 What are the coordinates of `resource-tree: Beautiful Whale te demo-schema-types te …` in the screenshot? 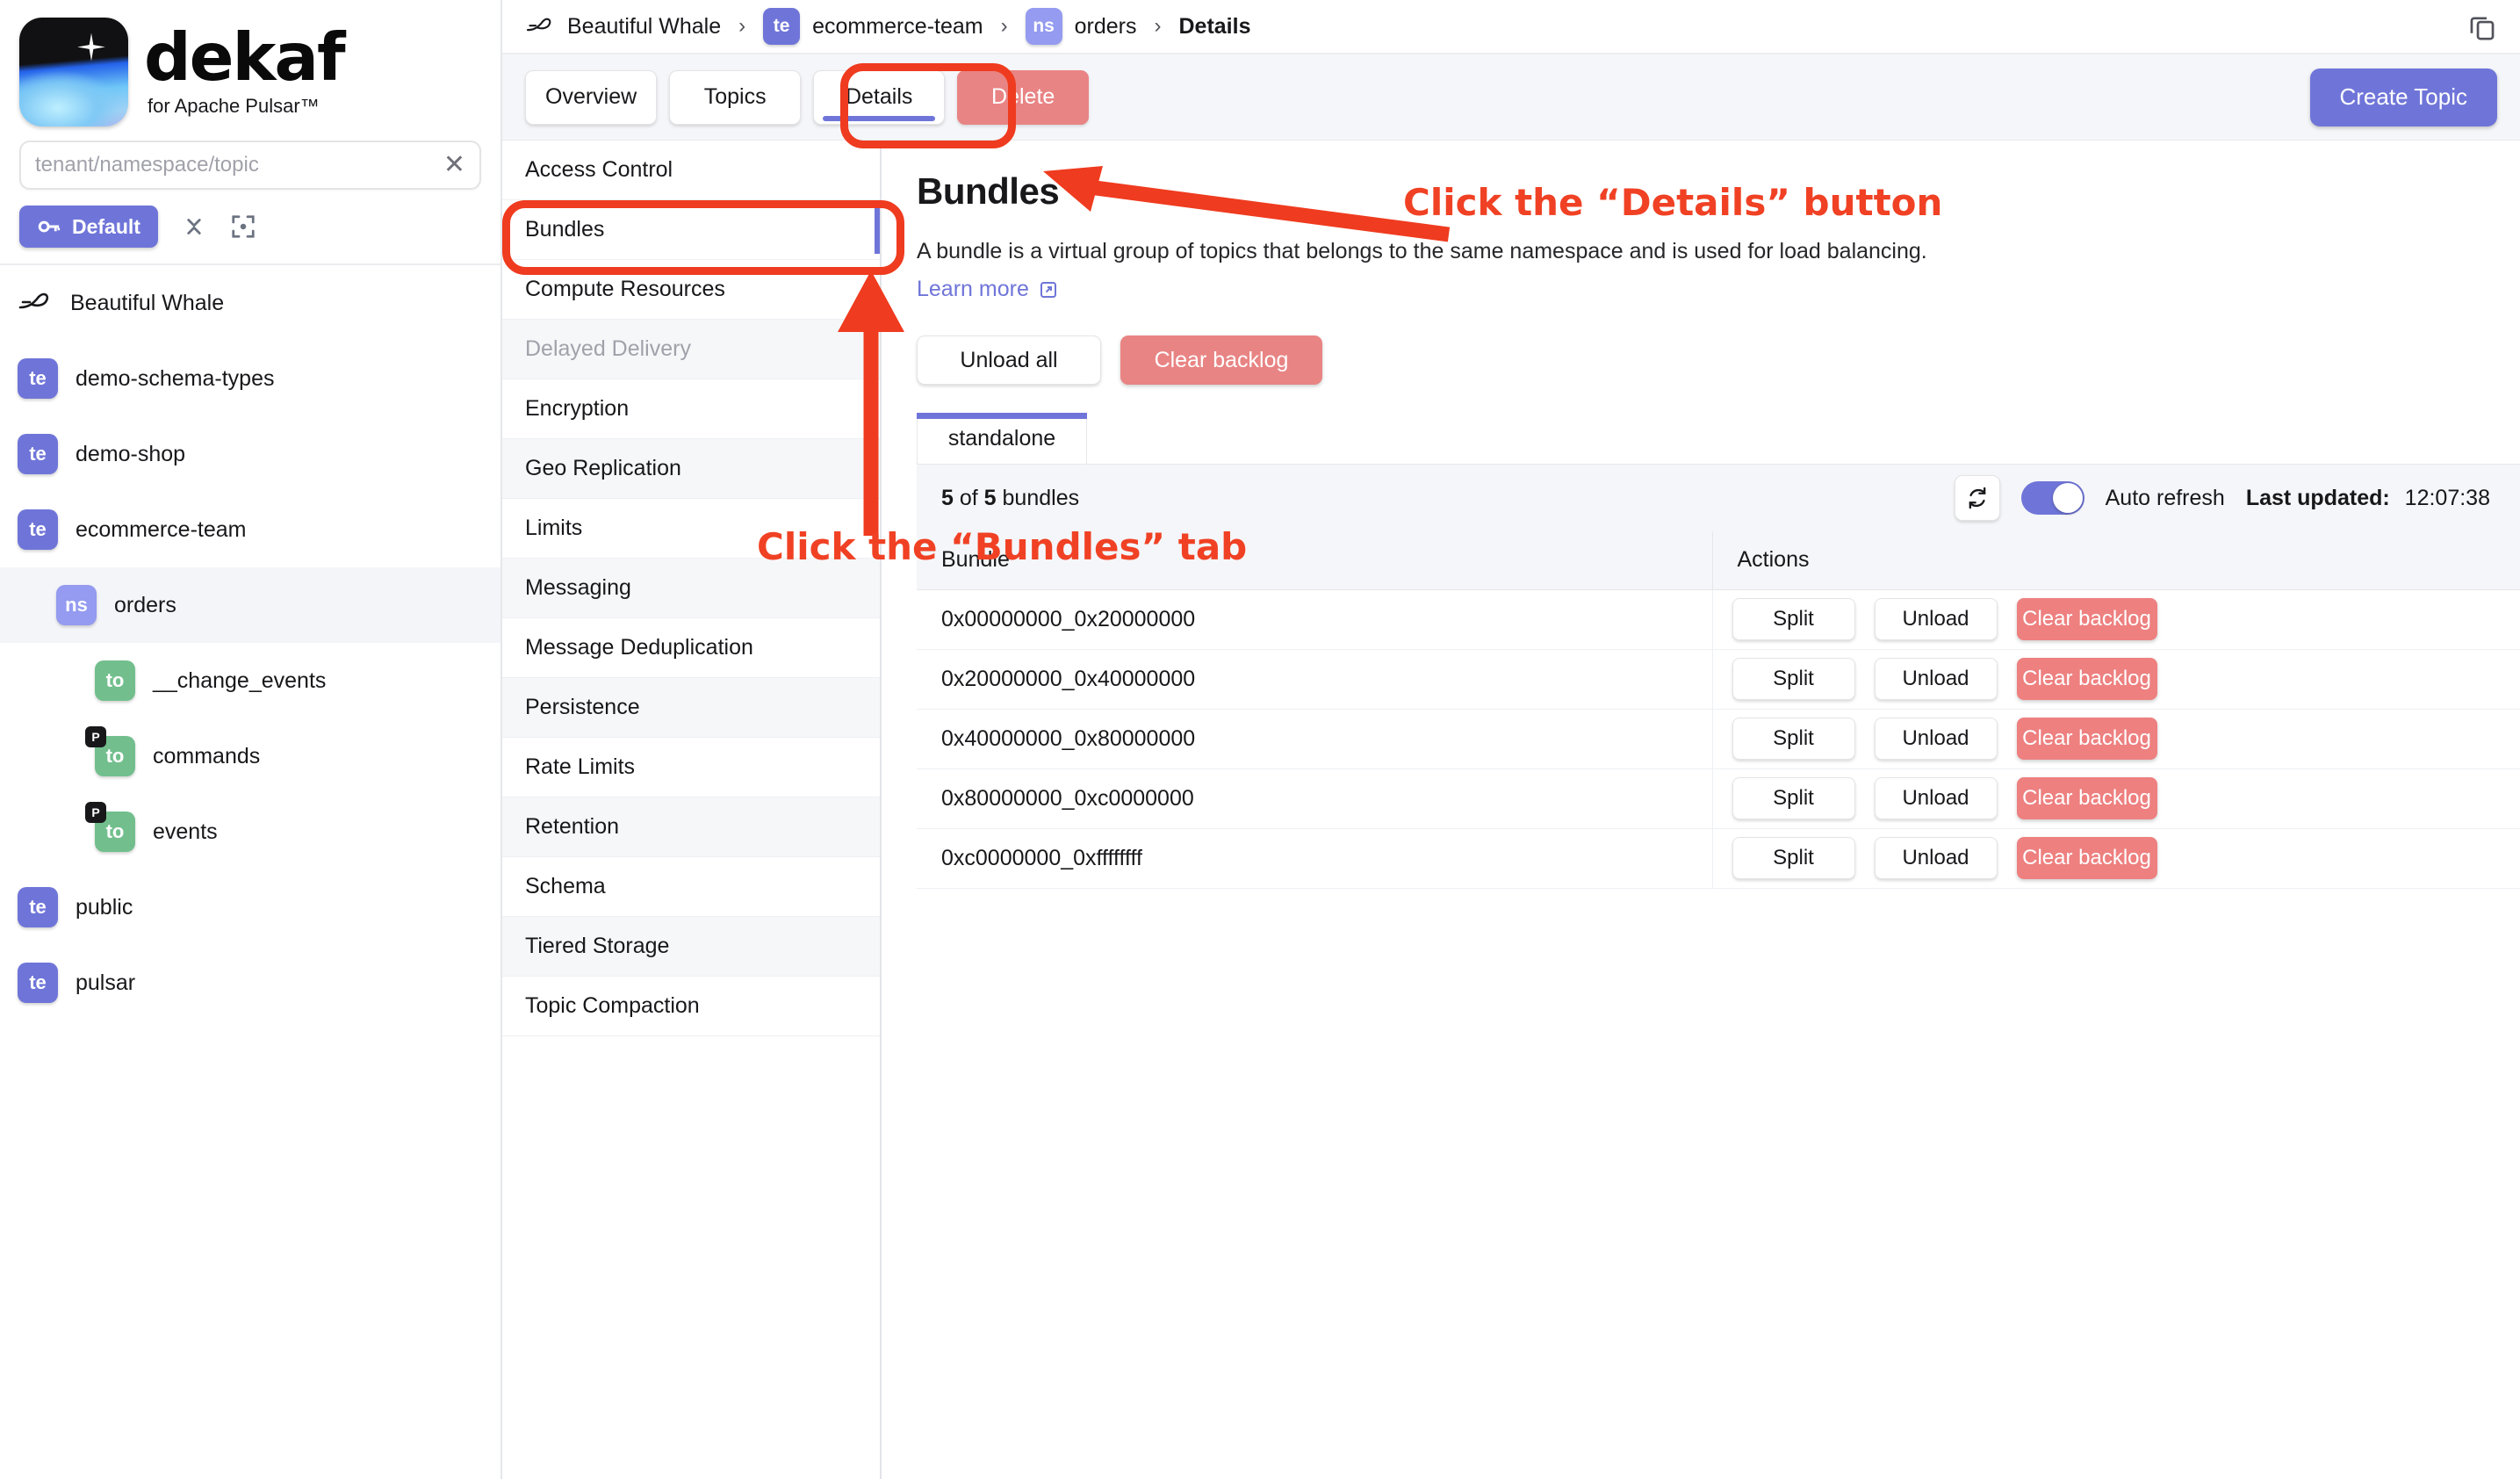 It's located at (250, 642).